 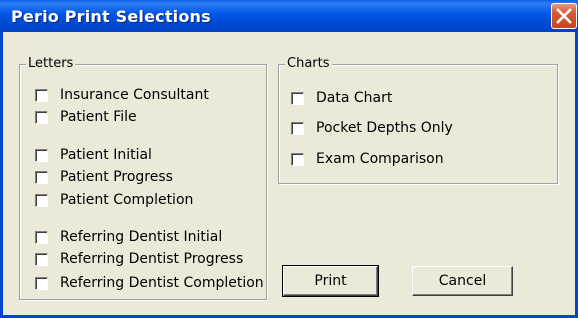 I want to click on checkbox-patient-completion: Patient Completion, so click(x=114, y=200).